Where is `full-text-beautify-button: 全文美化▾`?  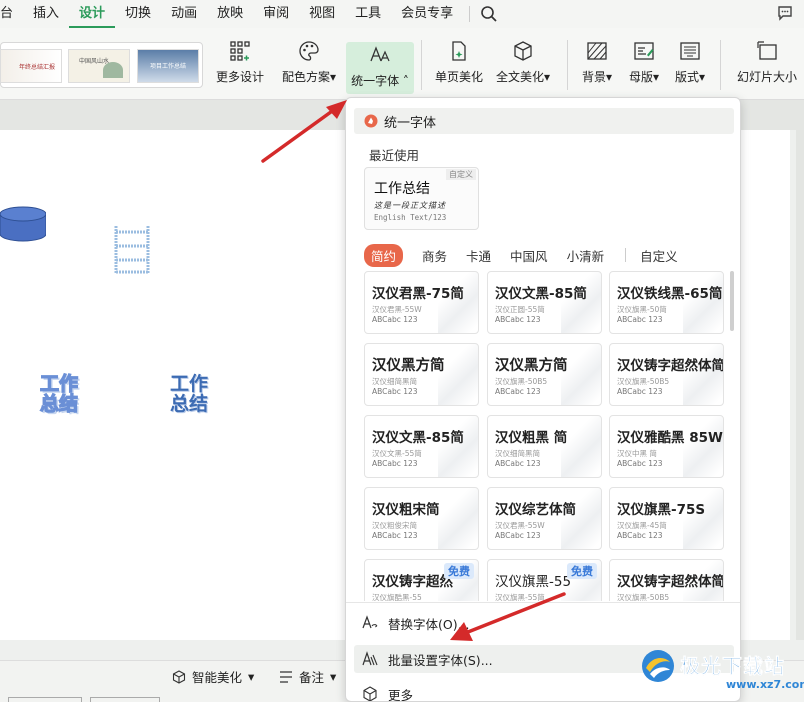
full-text-beautify-button: 全文美化▾ is located at coordinates (523, 59).